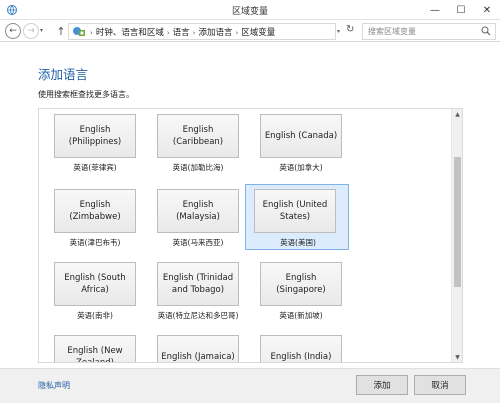 This screenshot has height=403, width=500. I want to click on language-tile-caption: 英语(加拿大), so click(301, 167).